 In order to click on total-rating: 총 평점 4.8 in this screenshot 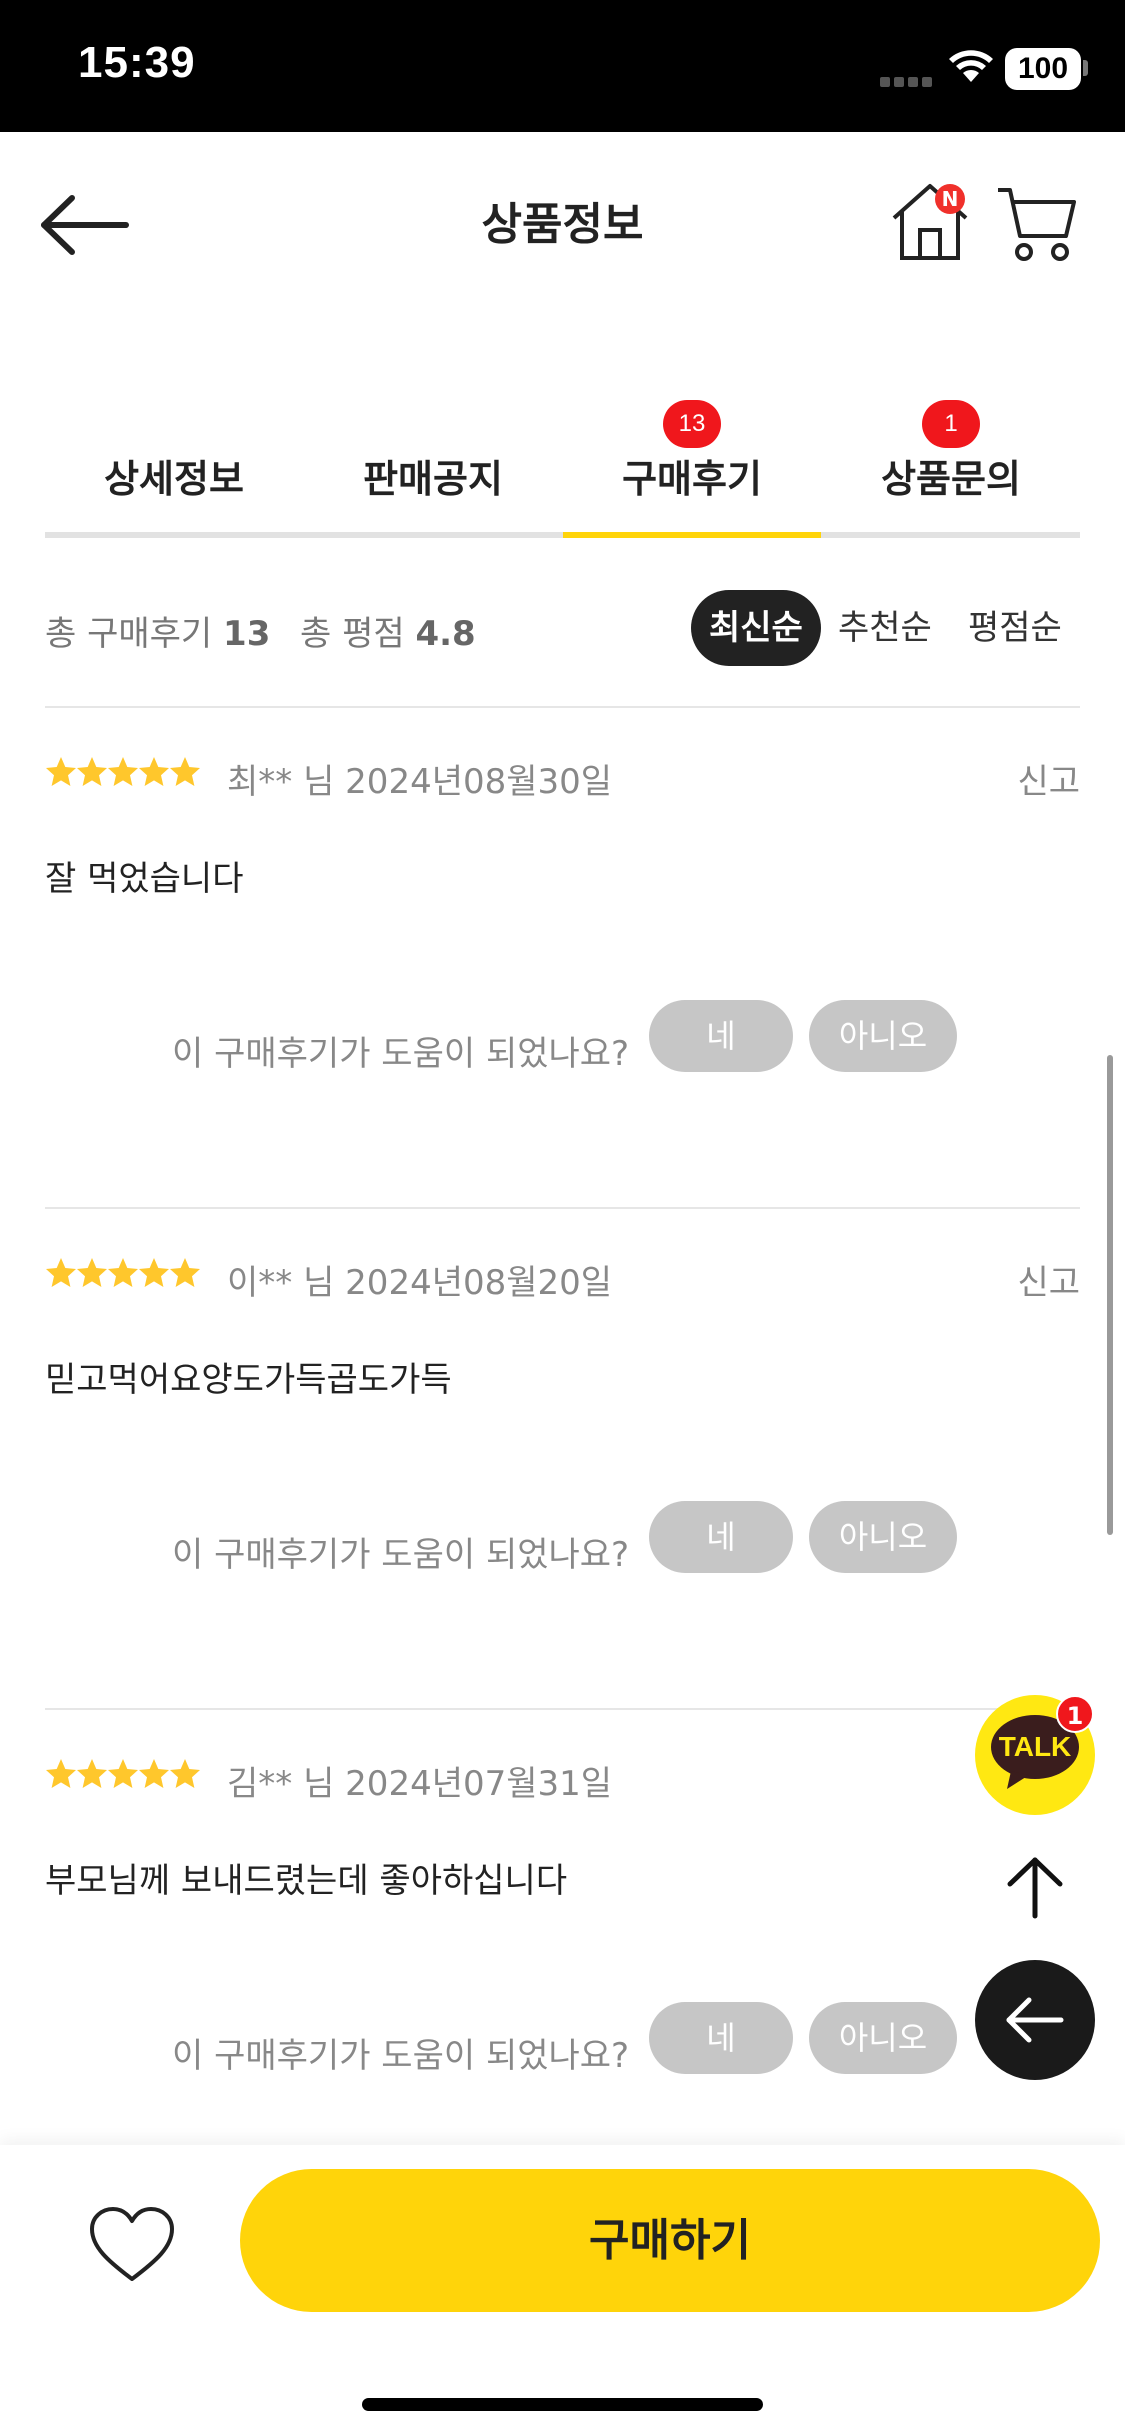, I will do `click(388, 630)`.